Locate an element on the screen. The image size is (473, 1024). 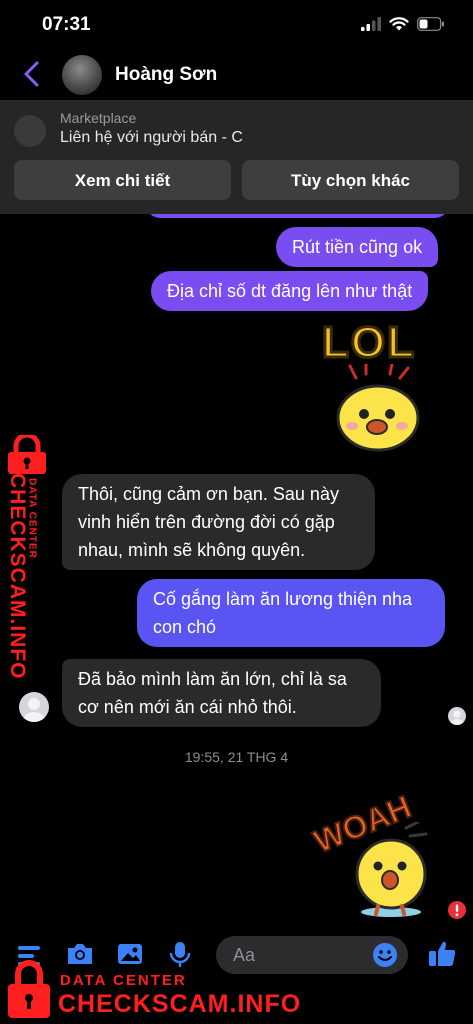
watermark-text: CHECKSCAM.INFO is located at coordinates (180, 1004).